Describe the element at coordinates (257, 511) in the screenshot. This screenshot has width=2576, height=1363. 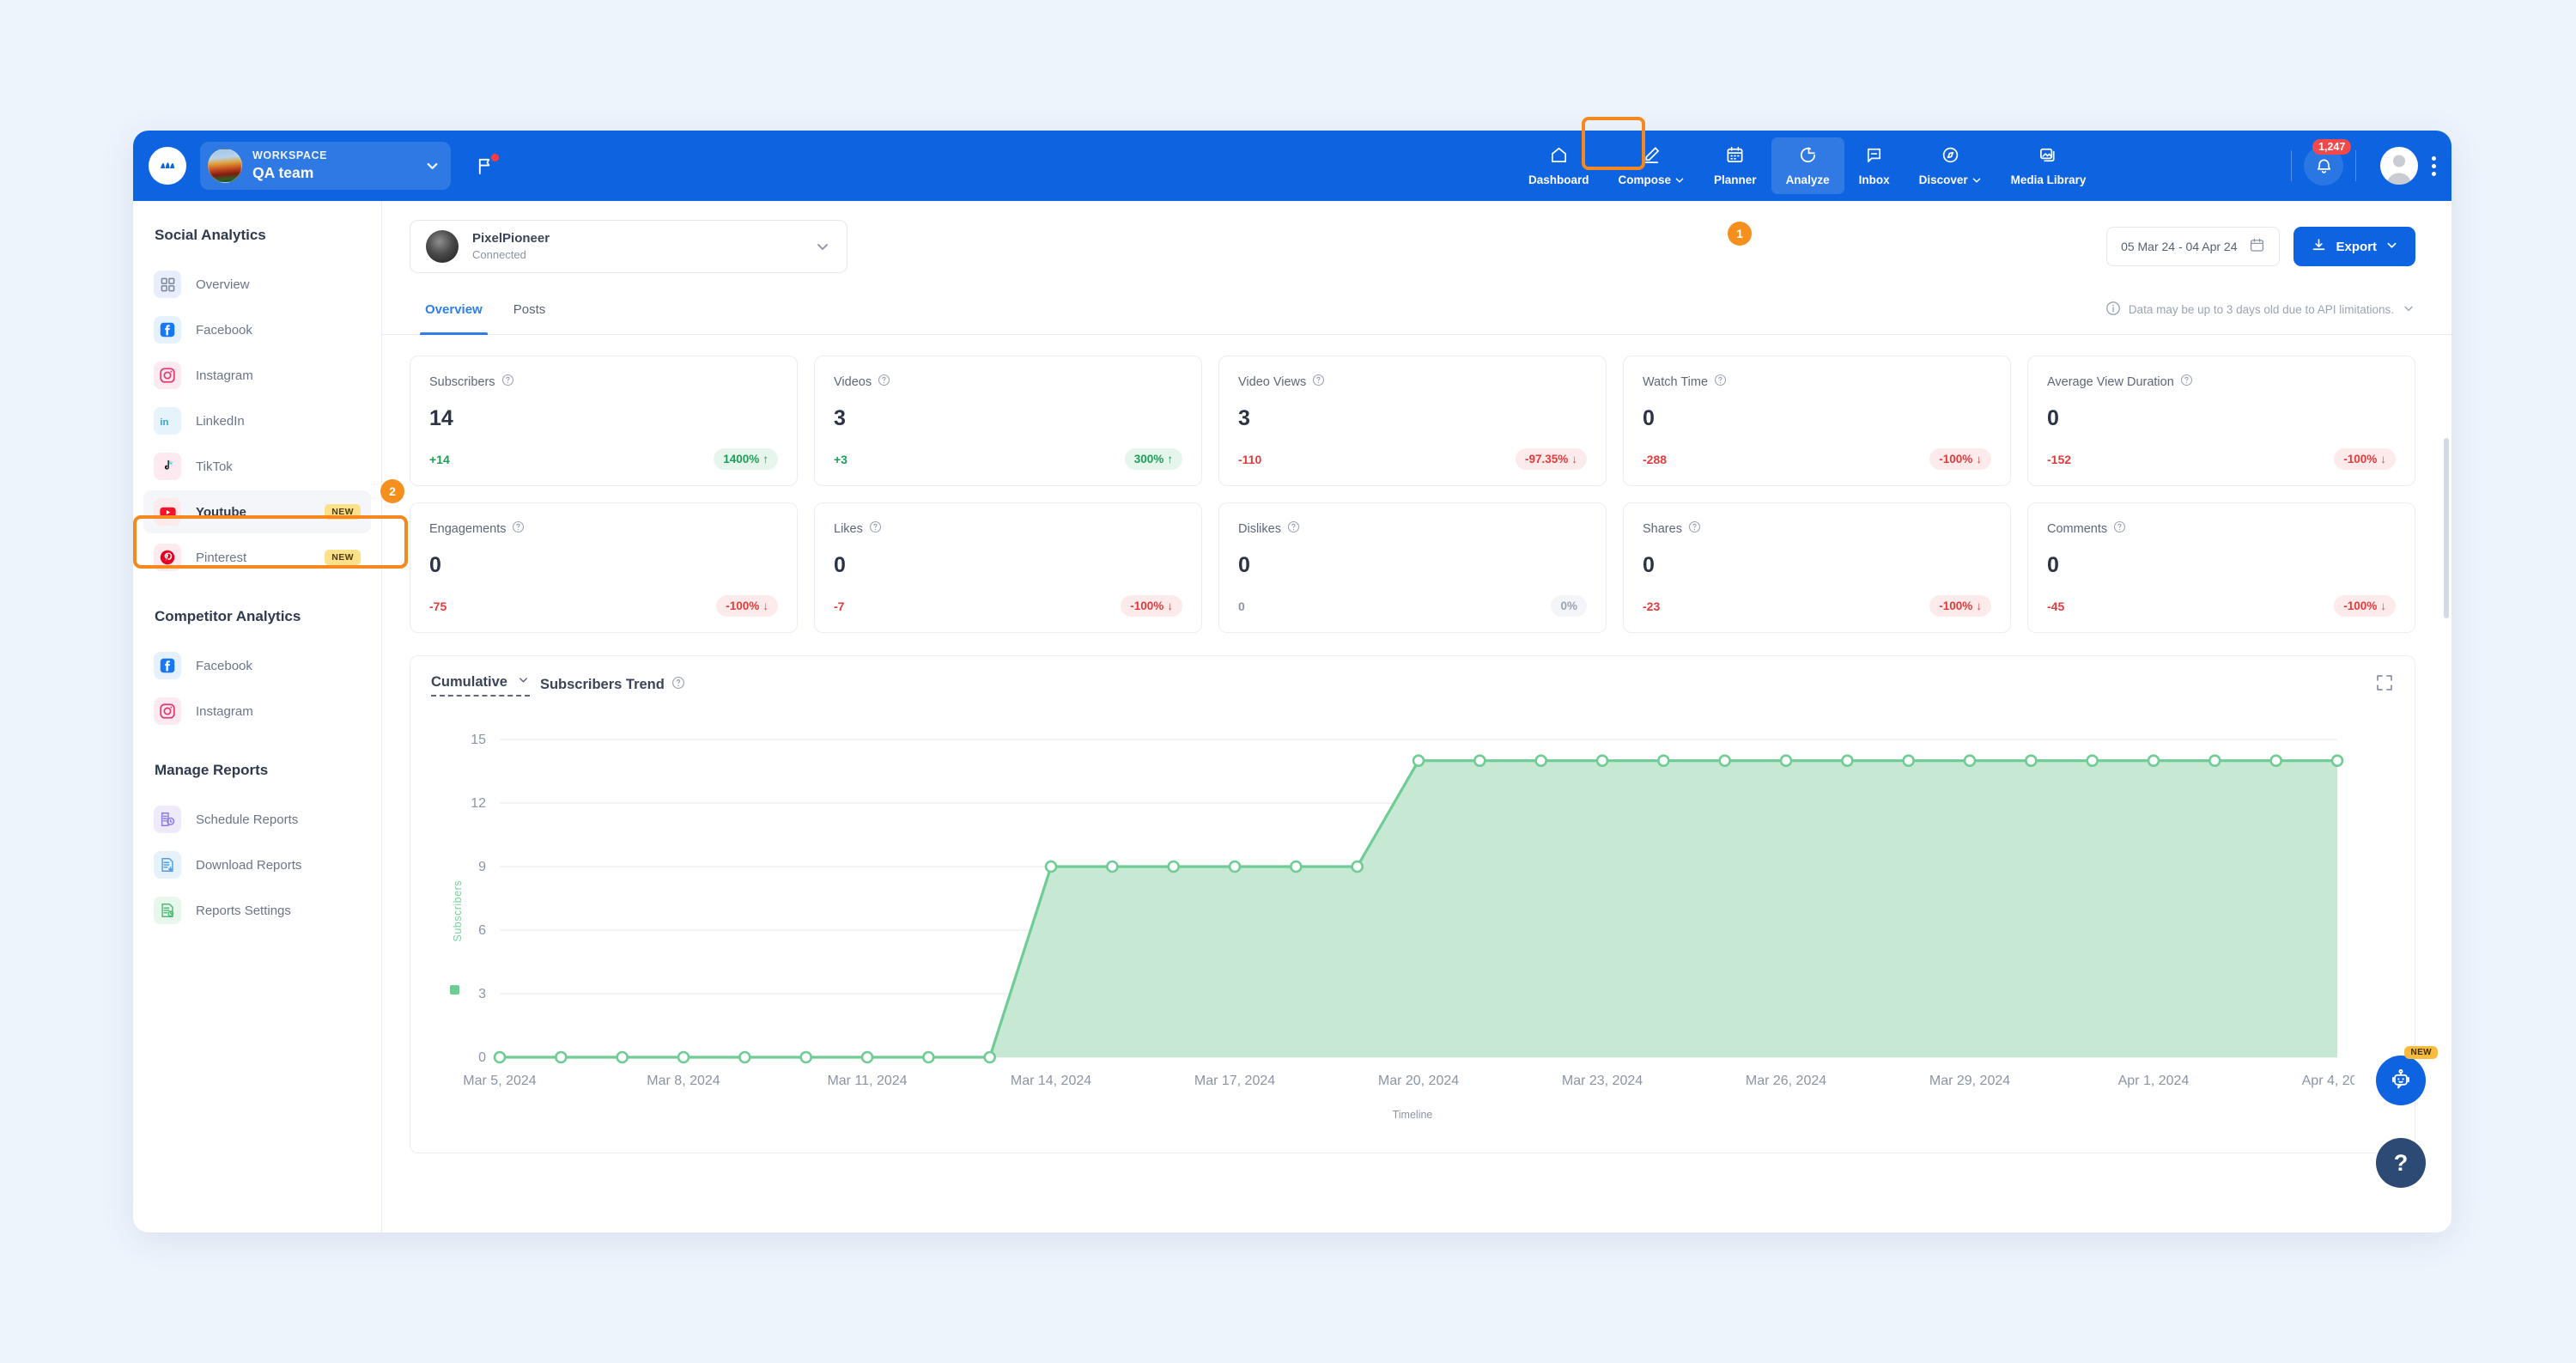
I see `sidebar-item-youtube: Youtube NEW` at that location.